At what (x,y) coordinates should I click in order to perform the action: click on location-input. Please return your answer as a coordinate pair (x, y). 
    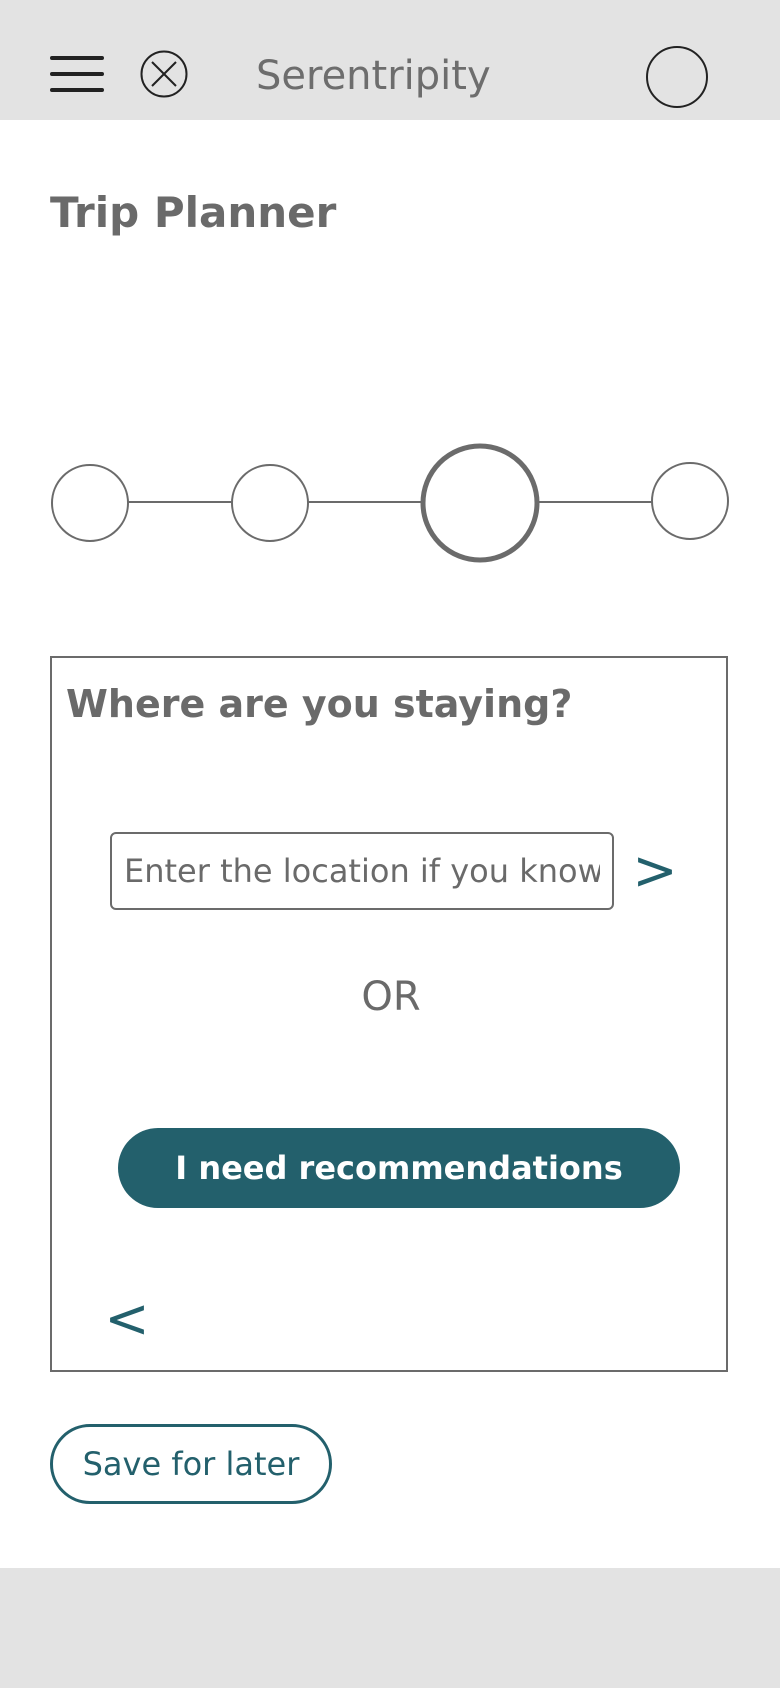
    Looking at the image, I should click on (362, 871).